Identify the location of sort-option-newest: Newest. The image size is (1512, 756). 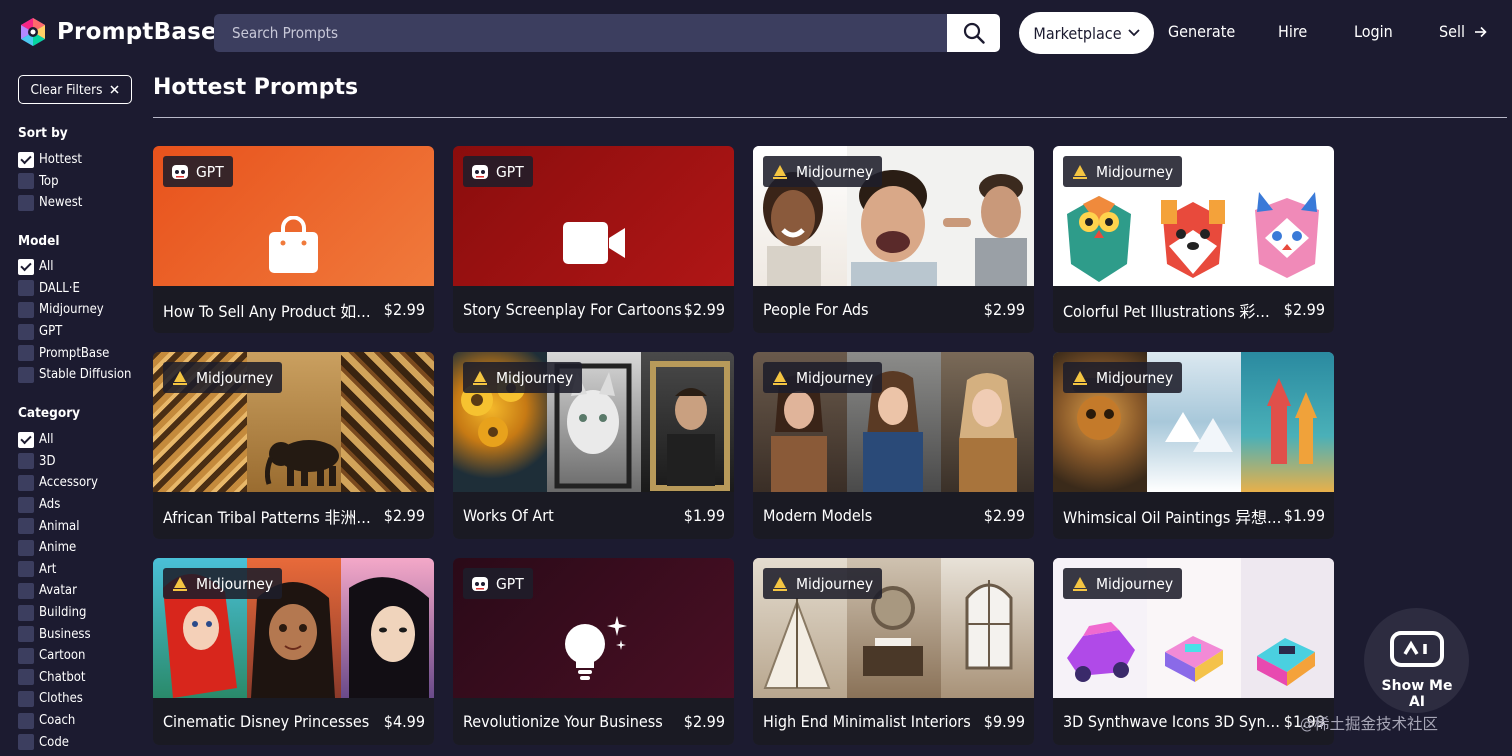
(50, 203).